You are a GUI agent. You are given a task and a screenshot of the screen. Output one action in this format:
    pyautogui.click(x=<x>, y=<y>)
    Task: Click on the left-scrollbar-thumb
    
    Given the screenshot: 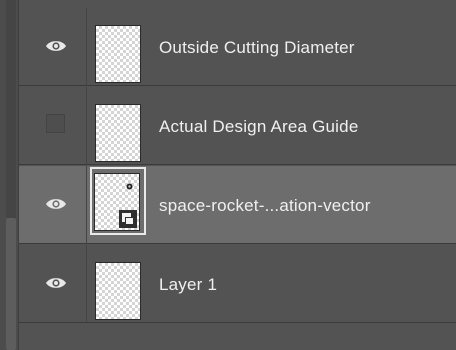 What is the action you would take?
    pyautogui.click(x=11, y=284)
    